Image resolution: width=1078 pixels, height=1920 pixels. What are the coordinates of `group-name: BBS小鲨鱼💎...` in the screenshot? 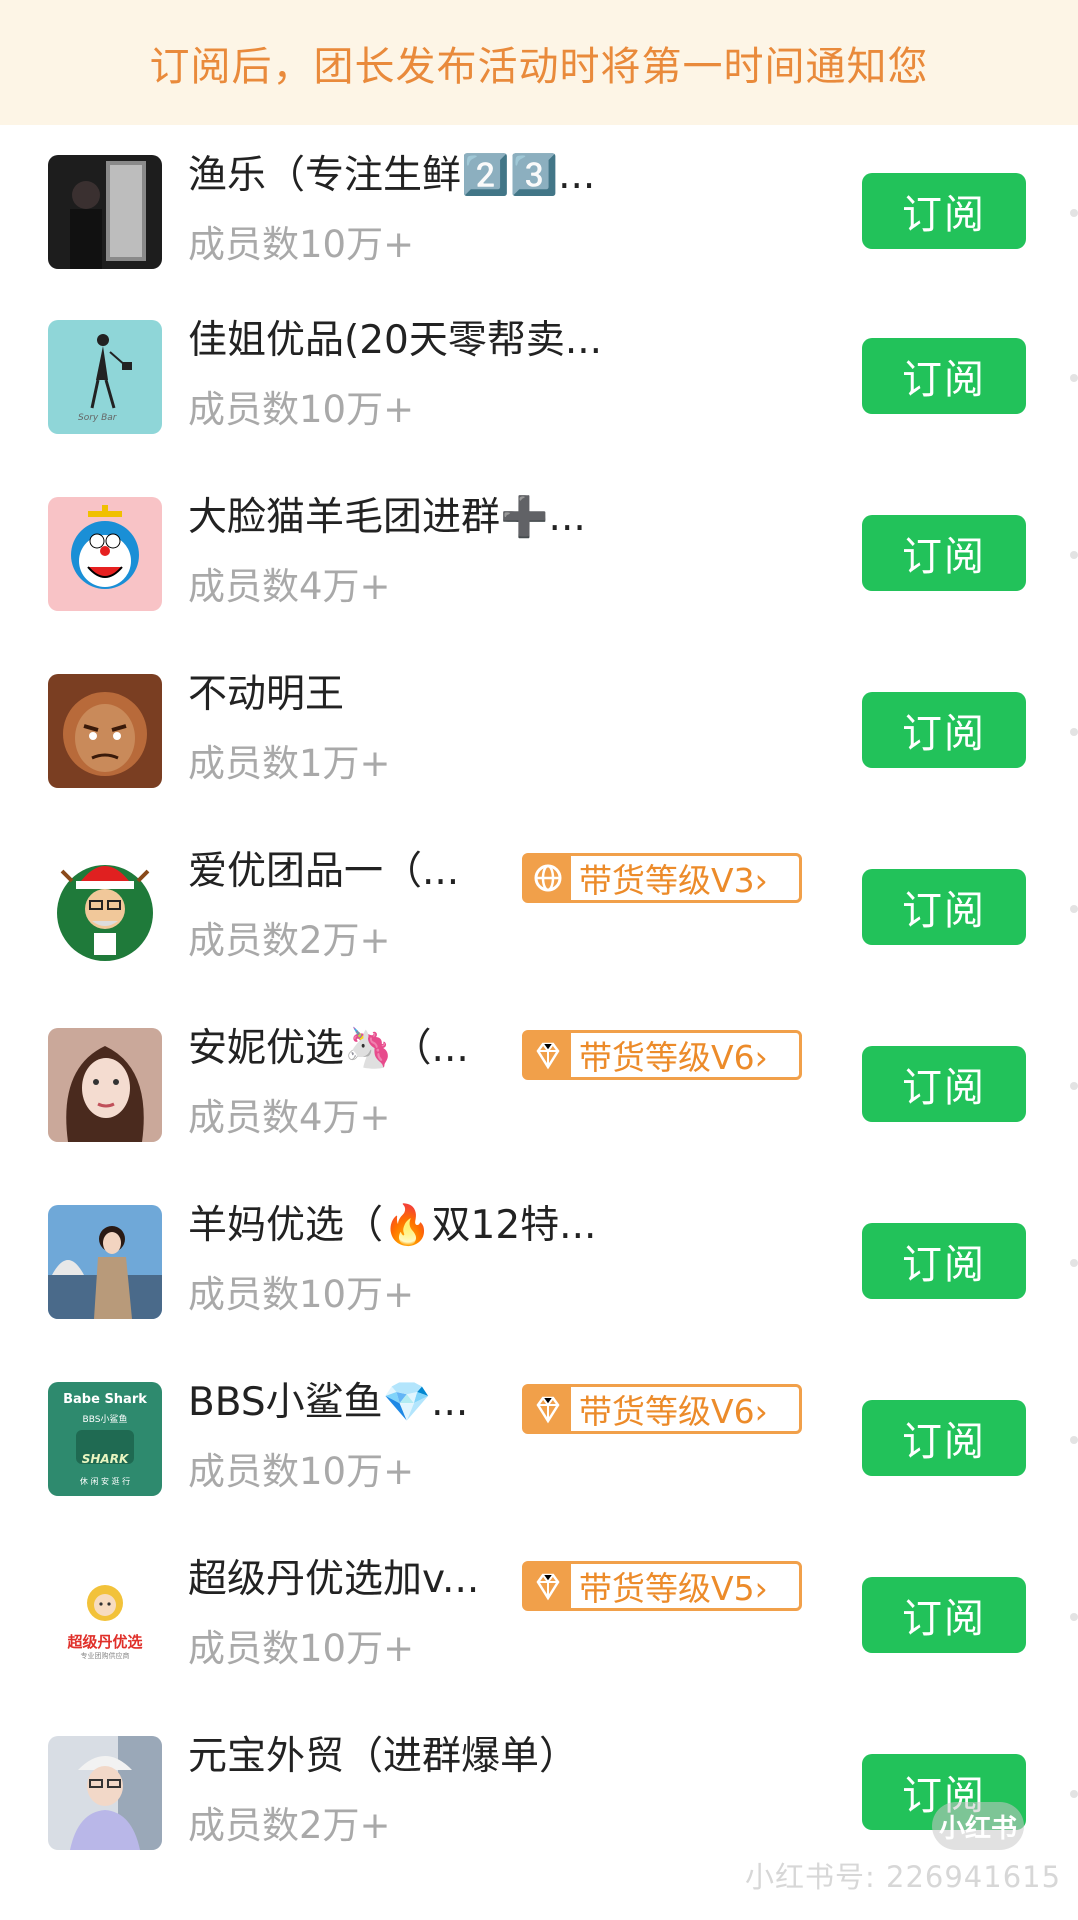 It's located at (328, 1402).